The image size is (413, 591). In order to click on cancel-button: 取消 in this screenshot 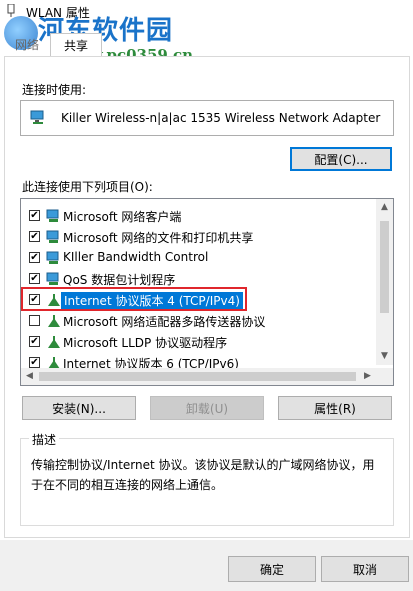, I will do `click(365, 569)`.